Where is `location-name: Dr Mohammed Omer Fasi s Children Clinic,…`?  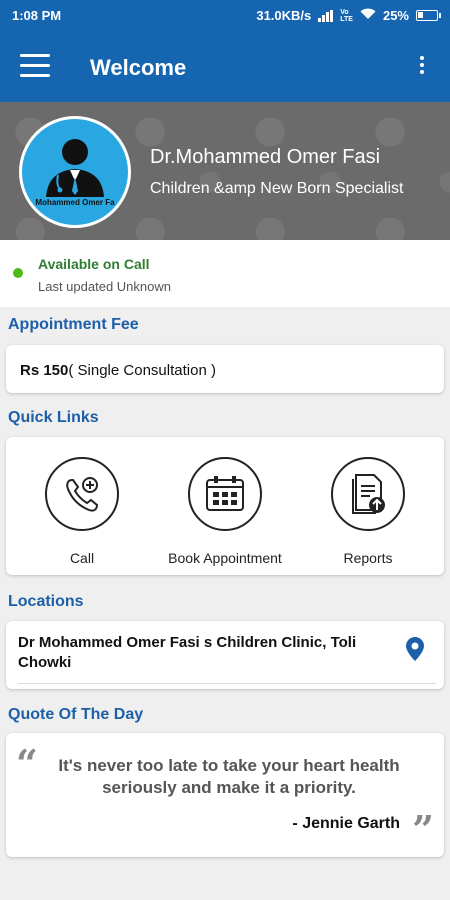 location-name: Dr Mohammed Omer Fasi s Children Clinic,… is located at coordinates (187, 652).